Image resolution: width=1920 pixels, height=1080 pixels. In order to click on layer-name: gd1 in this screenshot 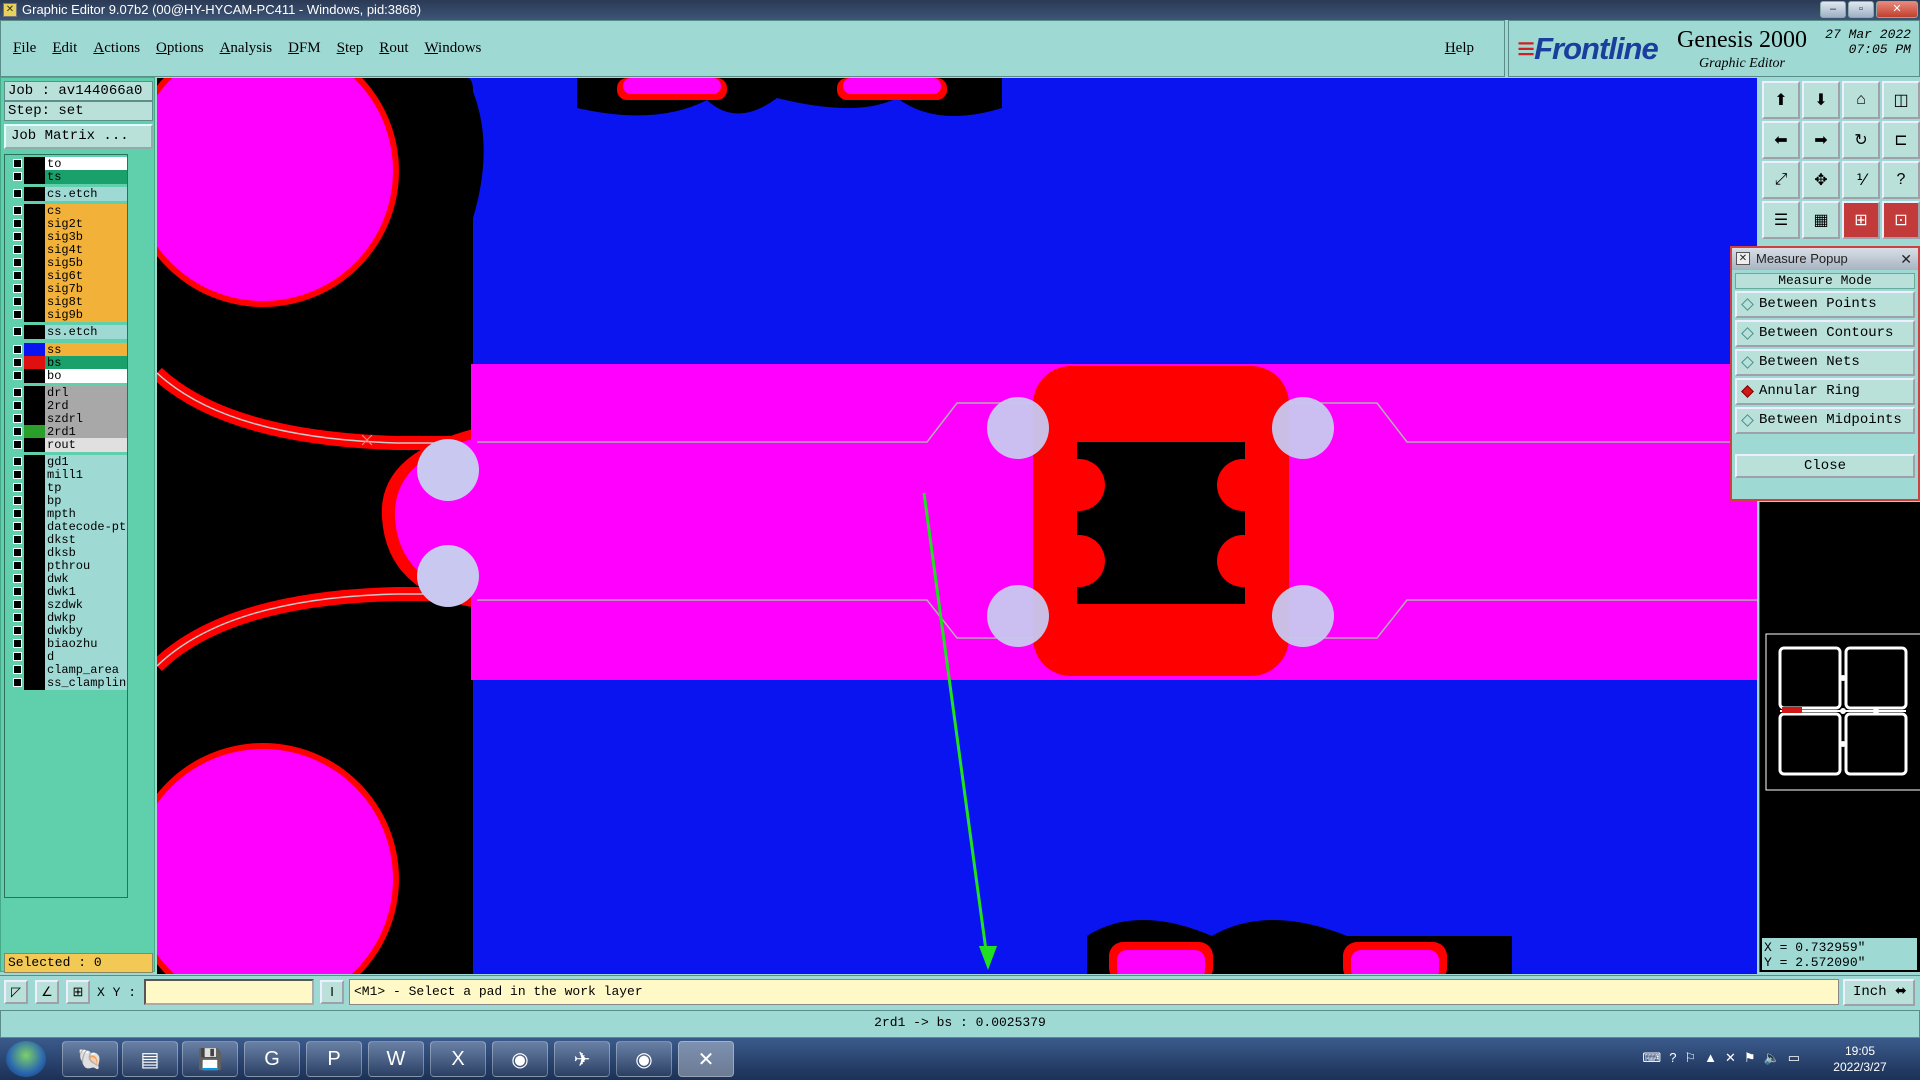, I will do `click(86, 462)`.